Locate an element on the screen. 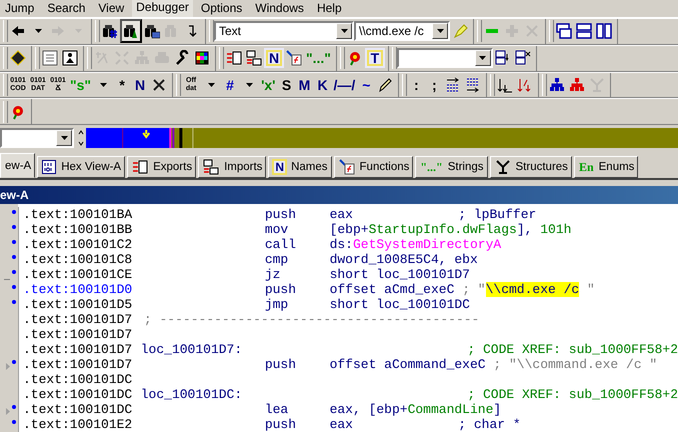 This screenshot has height=432, width=678. menu-item: Search is located at coordinates (66, 8).